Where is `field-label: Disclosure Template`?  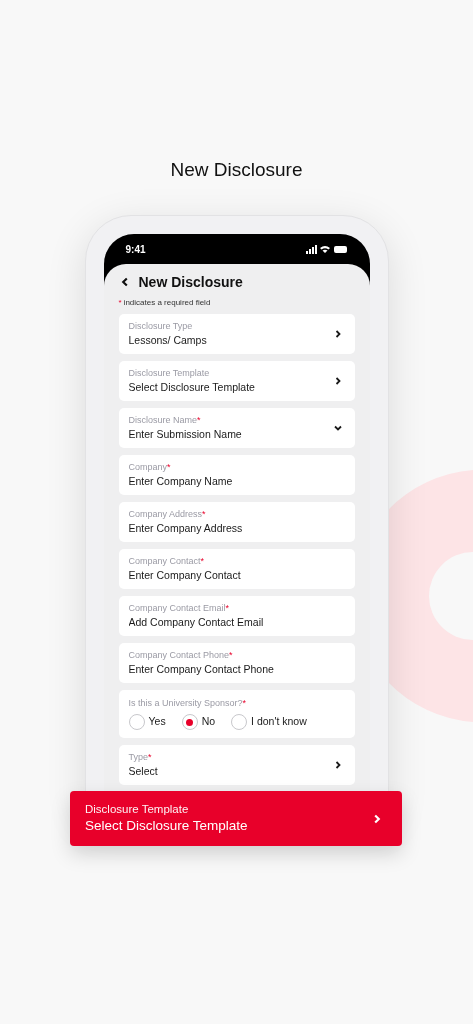 field-label: Disclosure Template is located at coordinates (169, 373).